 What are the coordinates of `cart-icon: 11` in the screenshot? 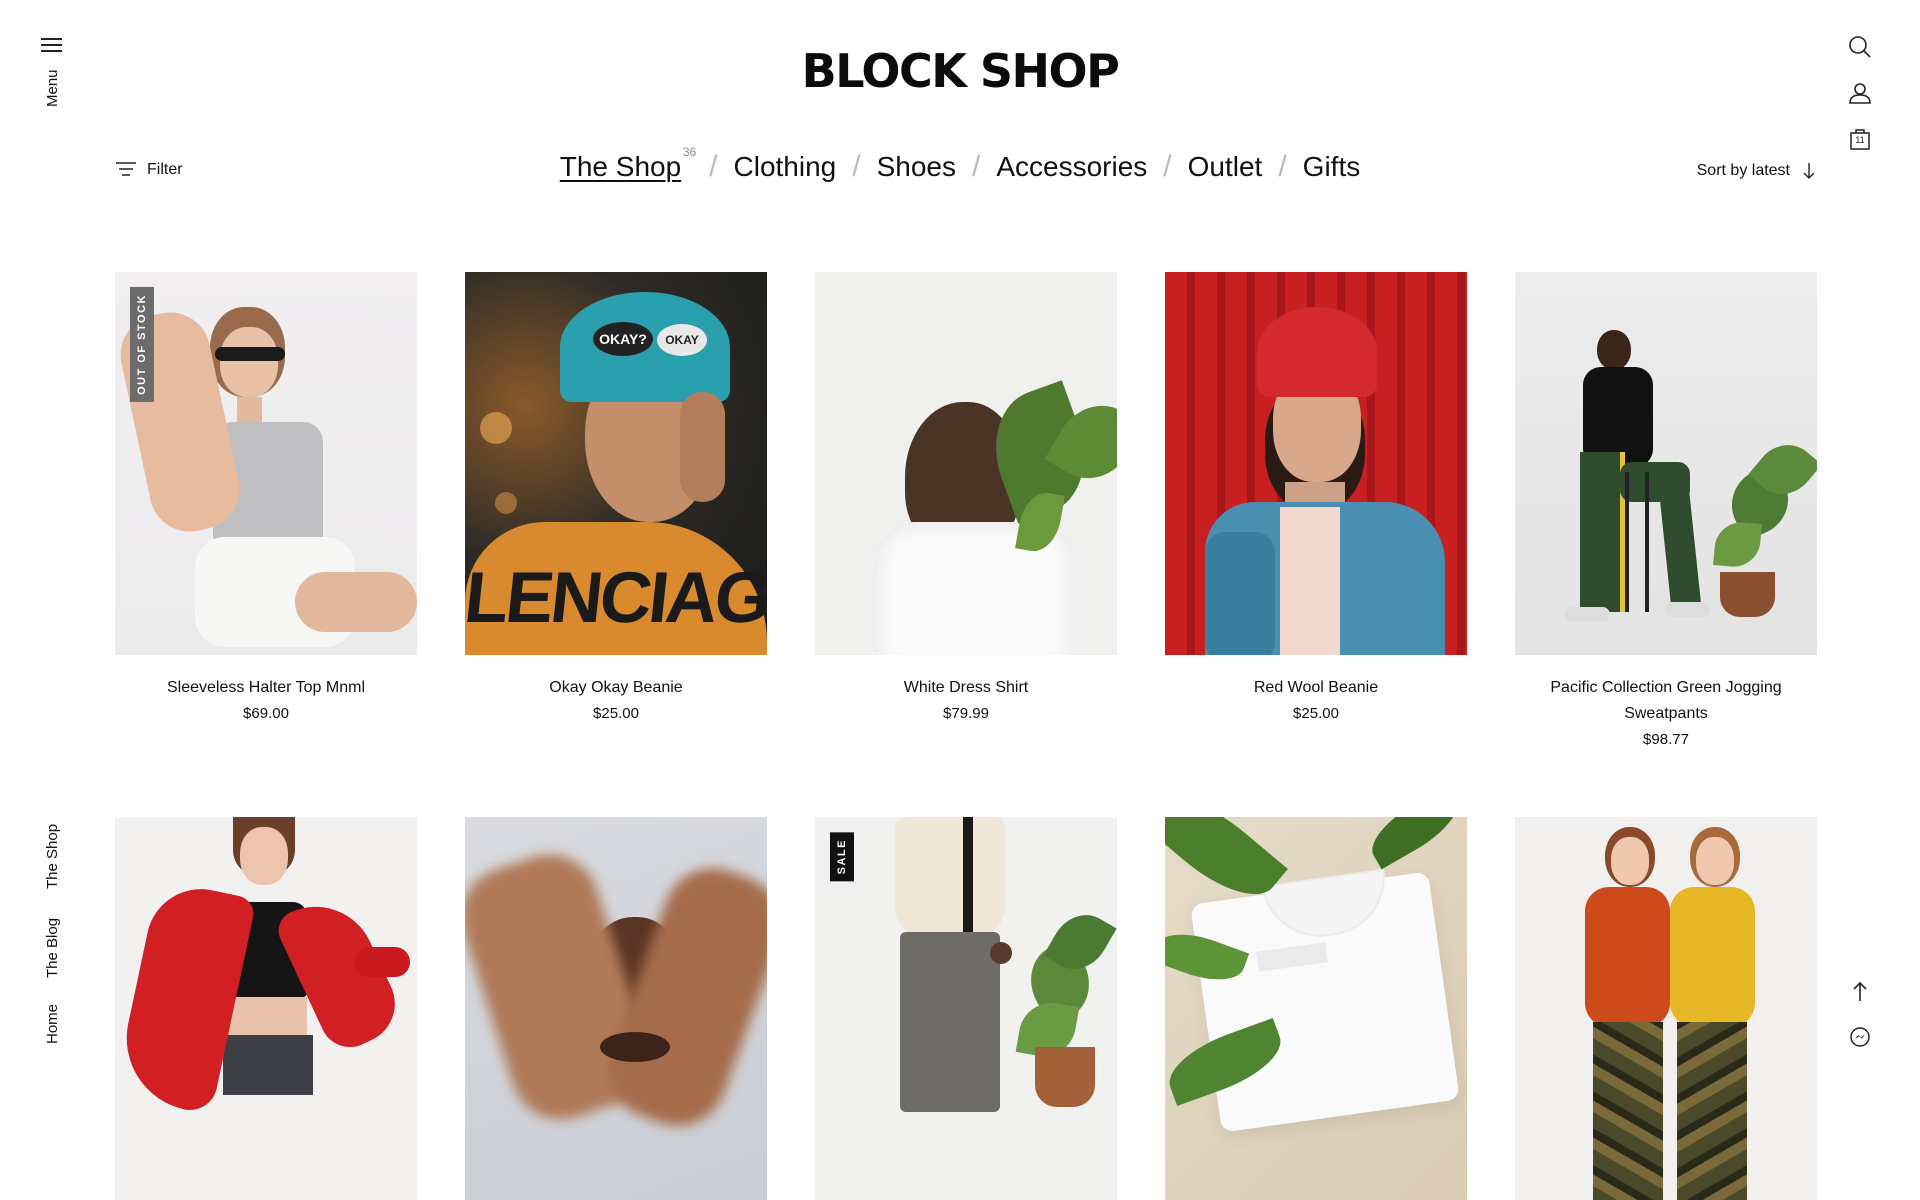 It's located at (1860, 139).